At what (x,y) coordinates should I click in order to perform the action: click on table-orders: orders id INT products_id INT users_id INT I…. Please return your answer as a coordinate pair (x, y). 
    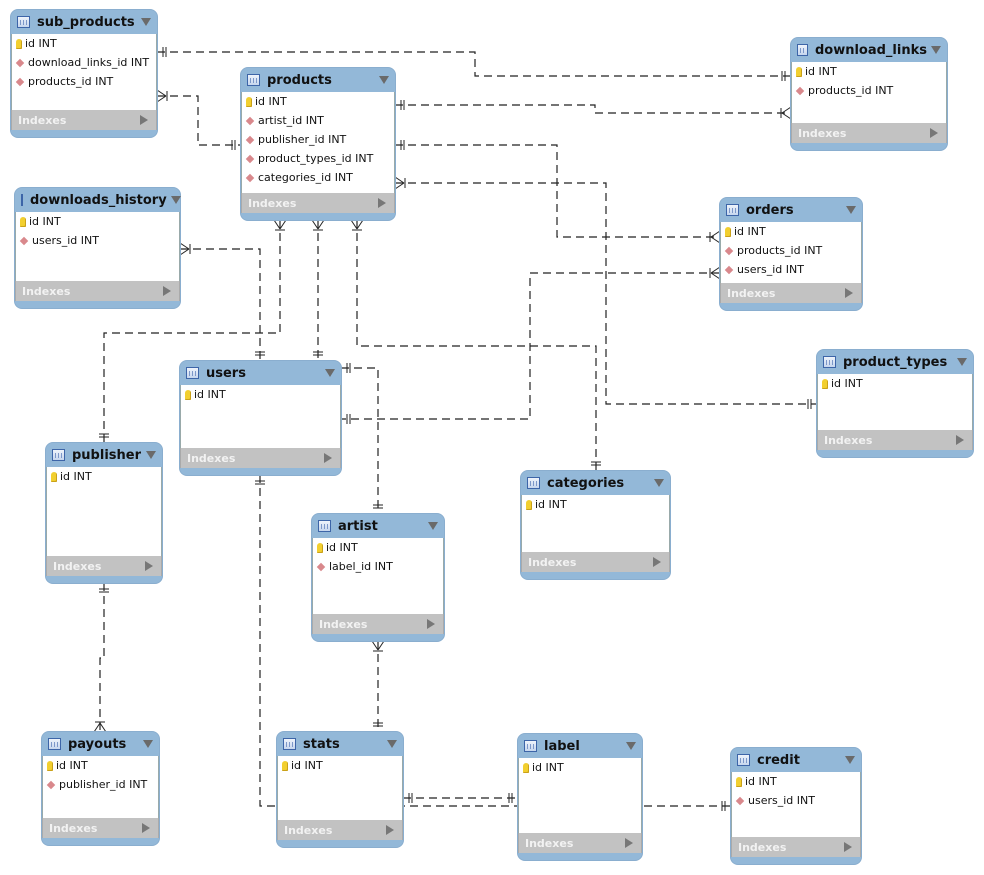
    Looking at the image, I should click on (791, 254).